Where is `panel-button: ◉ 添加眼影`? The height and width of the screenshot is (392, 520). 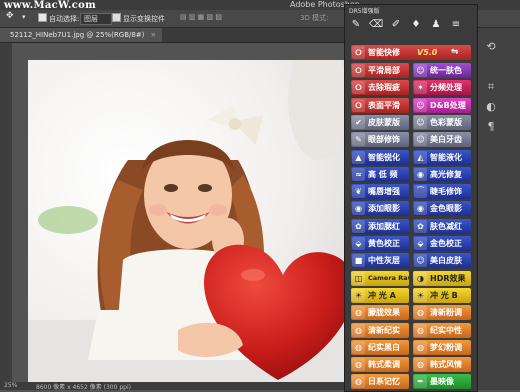
panel-button: ◉ 添加眼影 is located at coordinates (380, 209).